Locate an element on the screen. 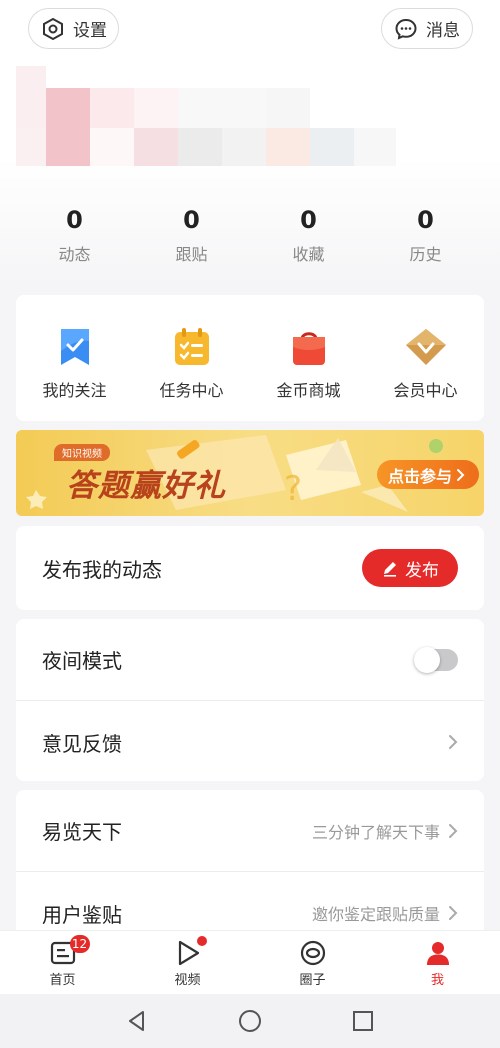 The height and width of the screenshot is (1048, 500). bookmark-icon is located at coordinates (75, 347).